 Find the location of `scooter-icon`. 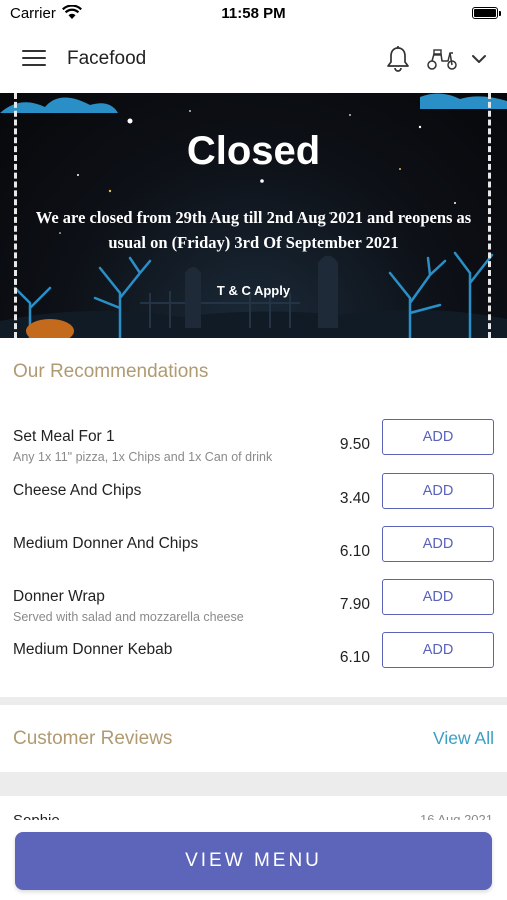

scooter-icon is located at coordinates (442, 59).